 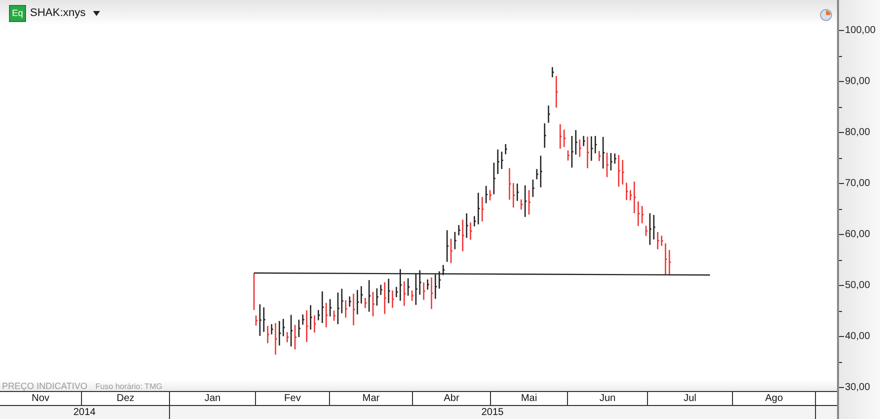 I want to click on y-axis-label: 90,00, so click(x=857, y=82).